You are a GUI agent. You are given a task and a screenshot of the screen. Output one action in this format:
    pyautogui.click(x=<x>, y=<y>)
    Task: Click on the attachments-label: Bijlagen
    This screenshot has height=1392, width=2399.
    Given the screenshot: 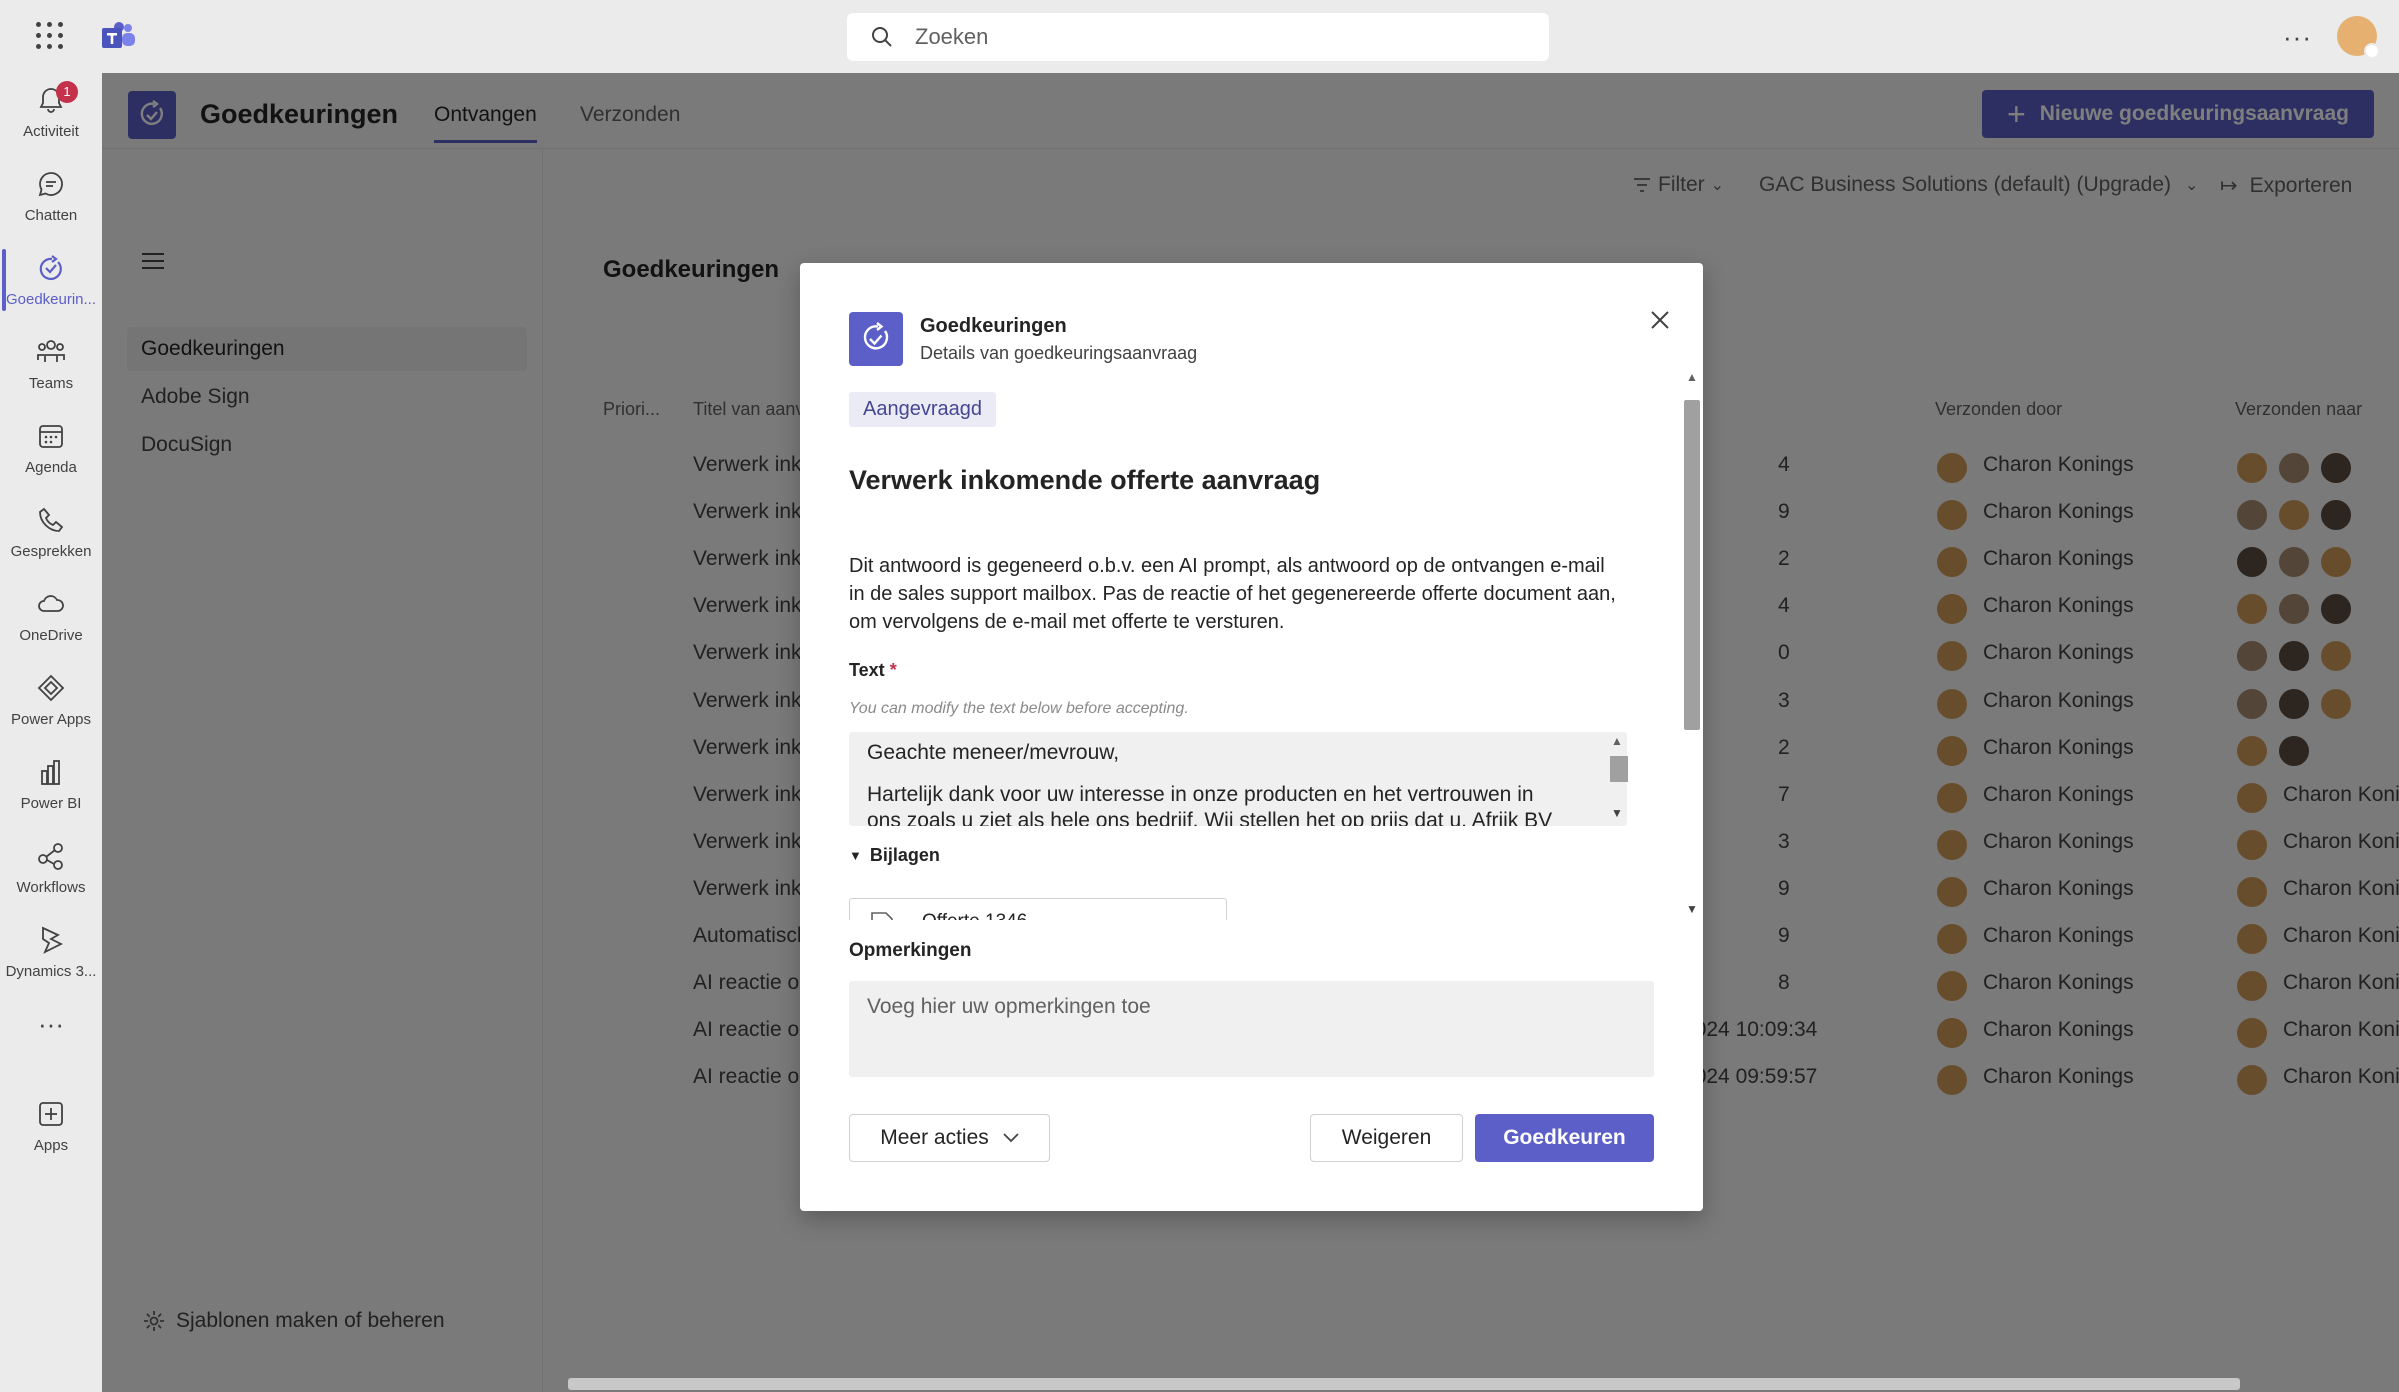 What is the action you would take?
    pyautogui.click(x=904, y=855)
    